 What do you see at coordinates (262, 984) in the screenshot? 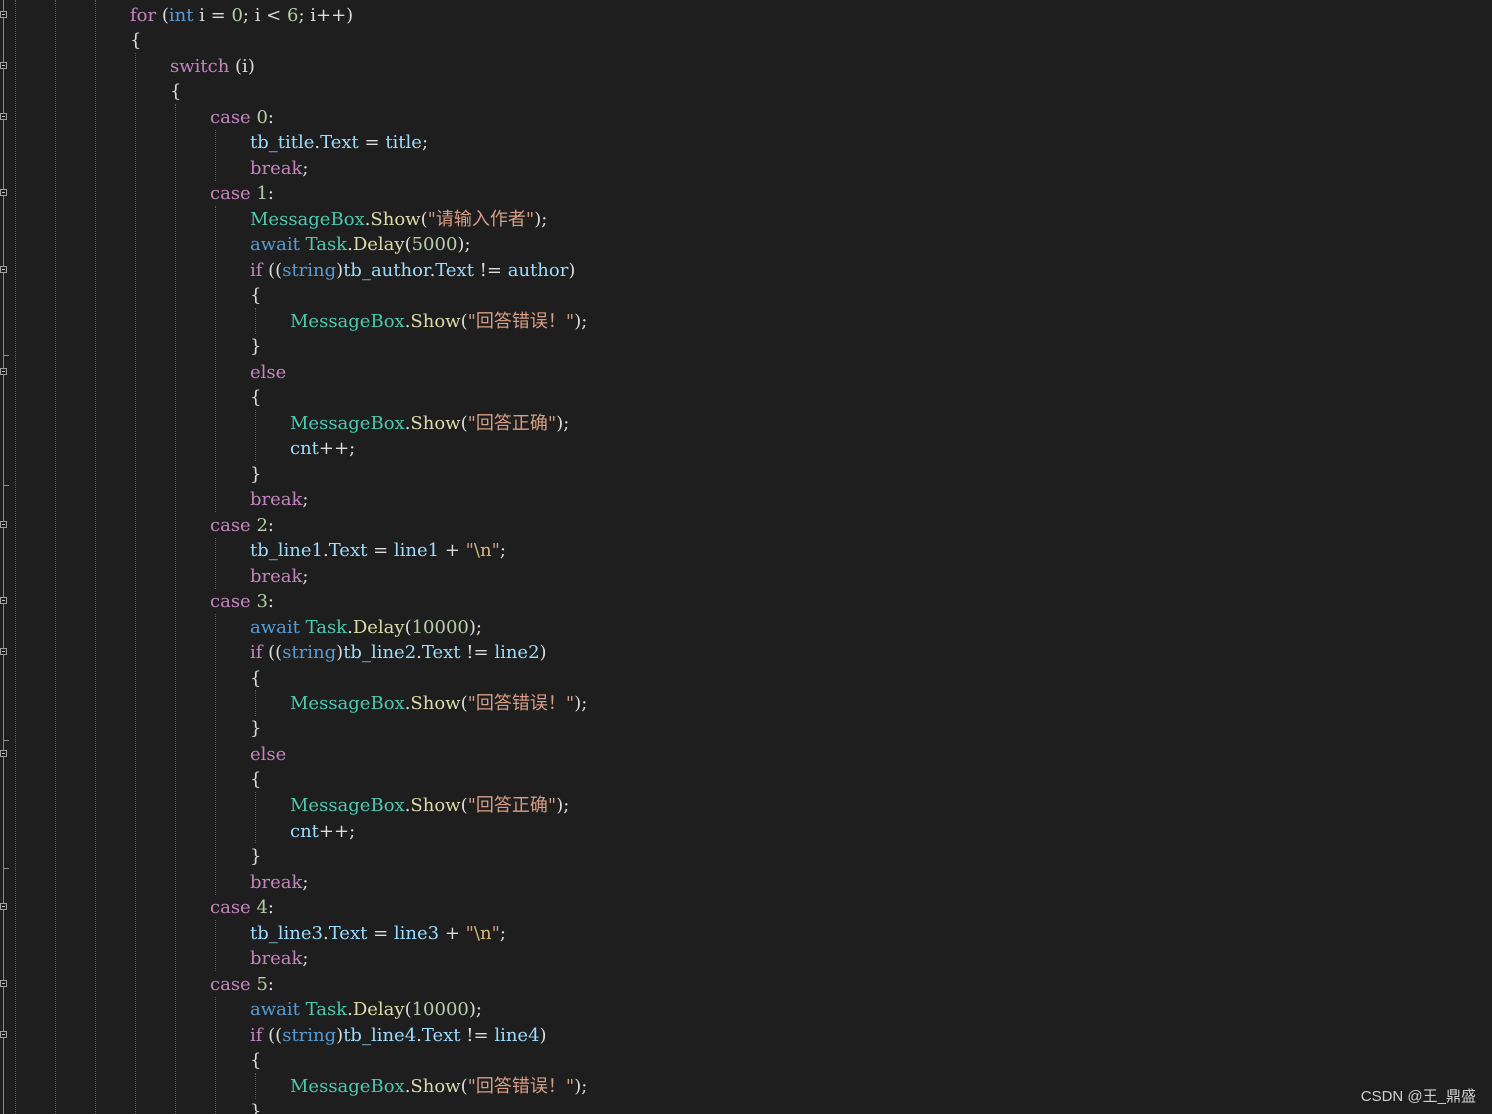
I see `code-token: 5` at bounding box center [262, 984].